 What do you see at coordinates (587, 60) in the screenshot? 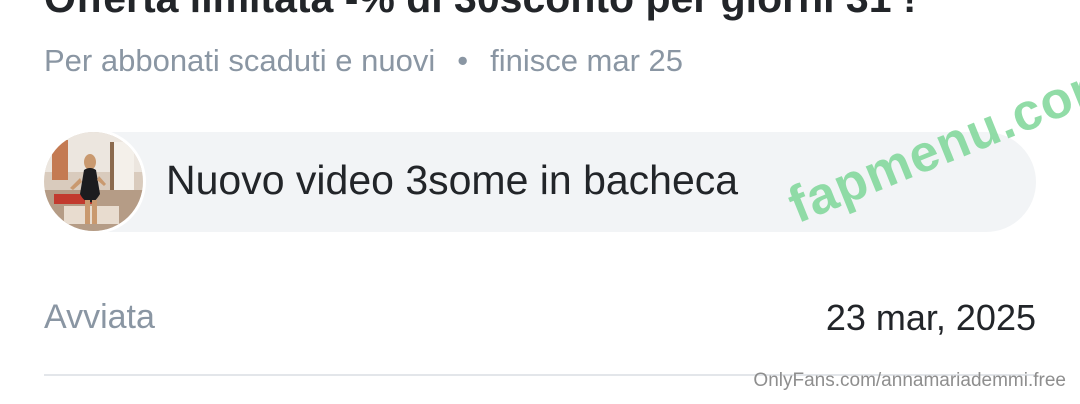
I see `offer-end-date: finisce mar 25` at bounding box center [587, 60].